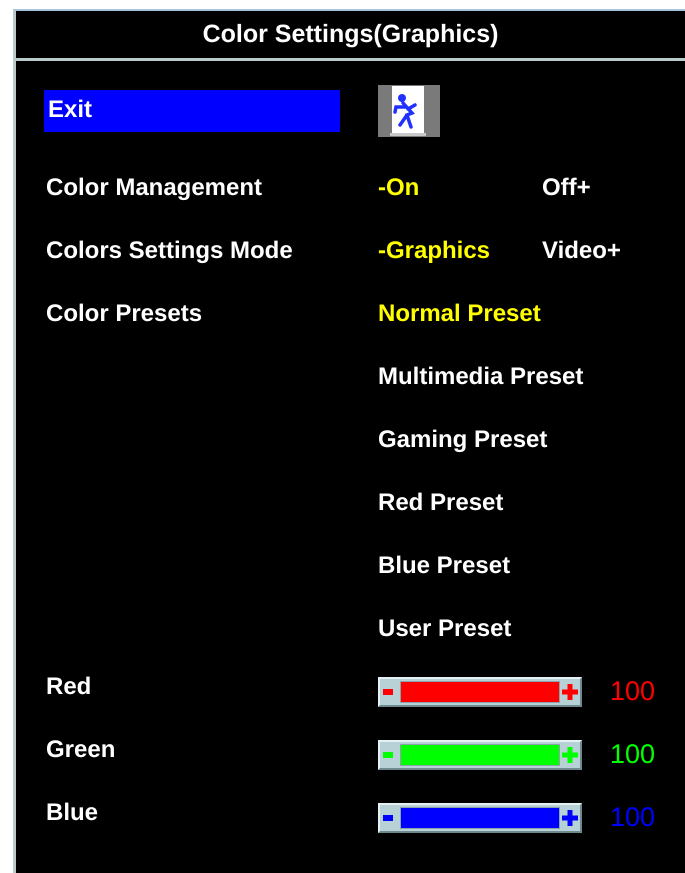 This screenshot has height=873, width=685. Describe the element at coordinates (481, 376) in the screenshot. I see `preset-option: Multimedia Preset` at that location.